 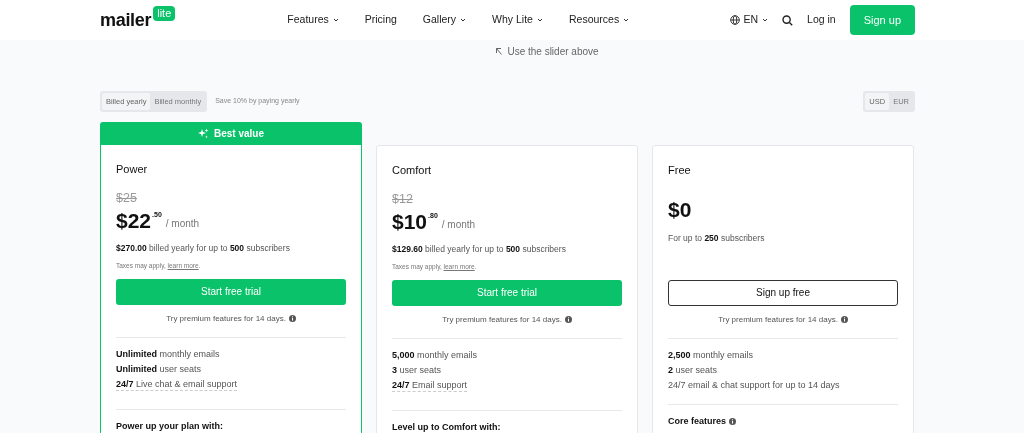 What do you see at coordinates (749, 20) in the screenshot?
I see `language-selector: EN` at bounding box center [749, 20].